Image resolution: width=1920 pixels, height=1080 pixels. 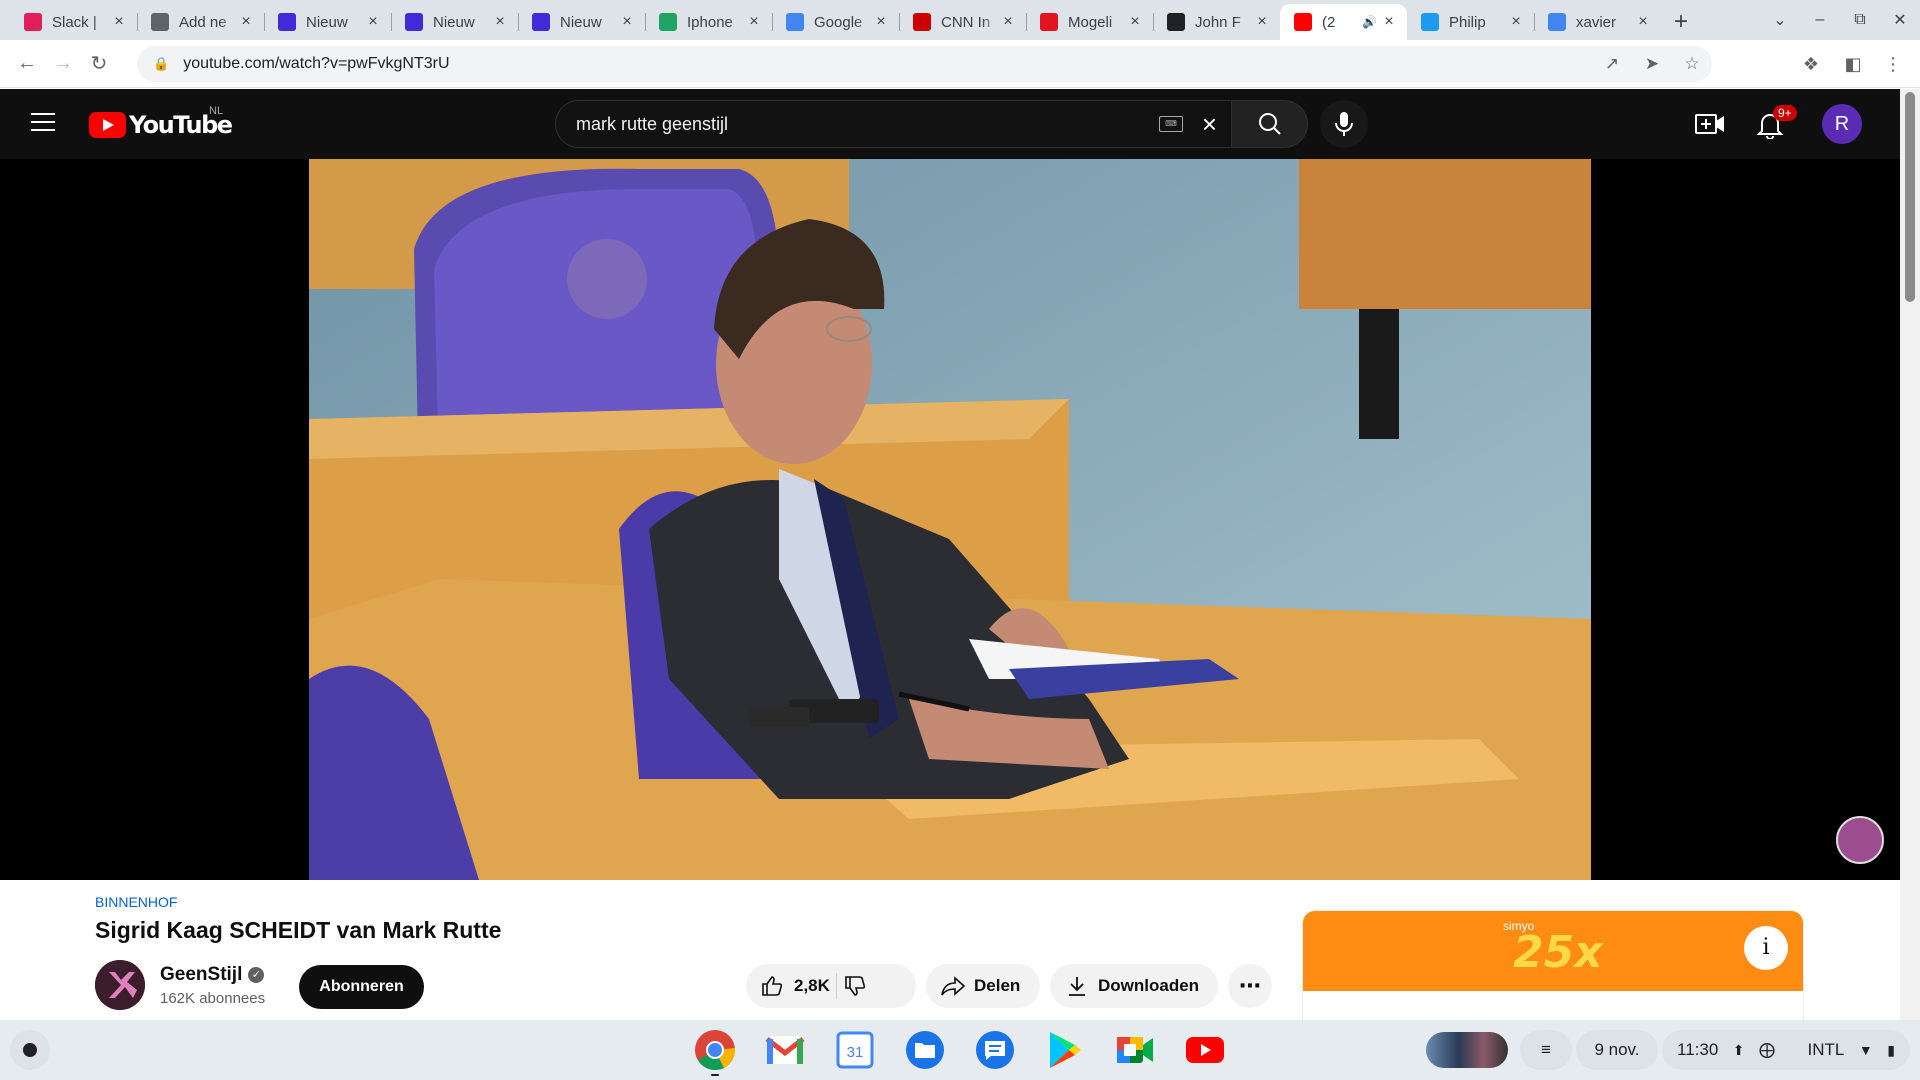 I want to click on calendar-icon: 31, so click(x=855, y=1050).